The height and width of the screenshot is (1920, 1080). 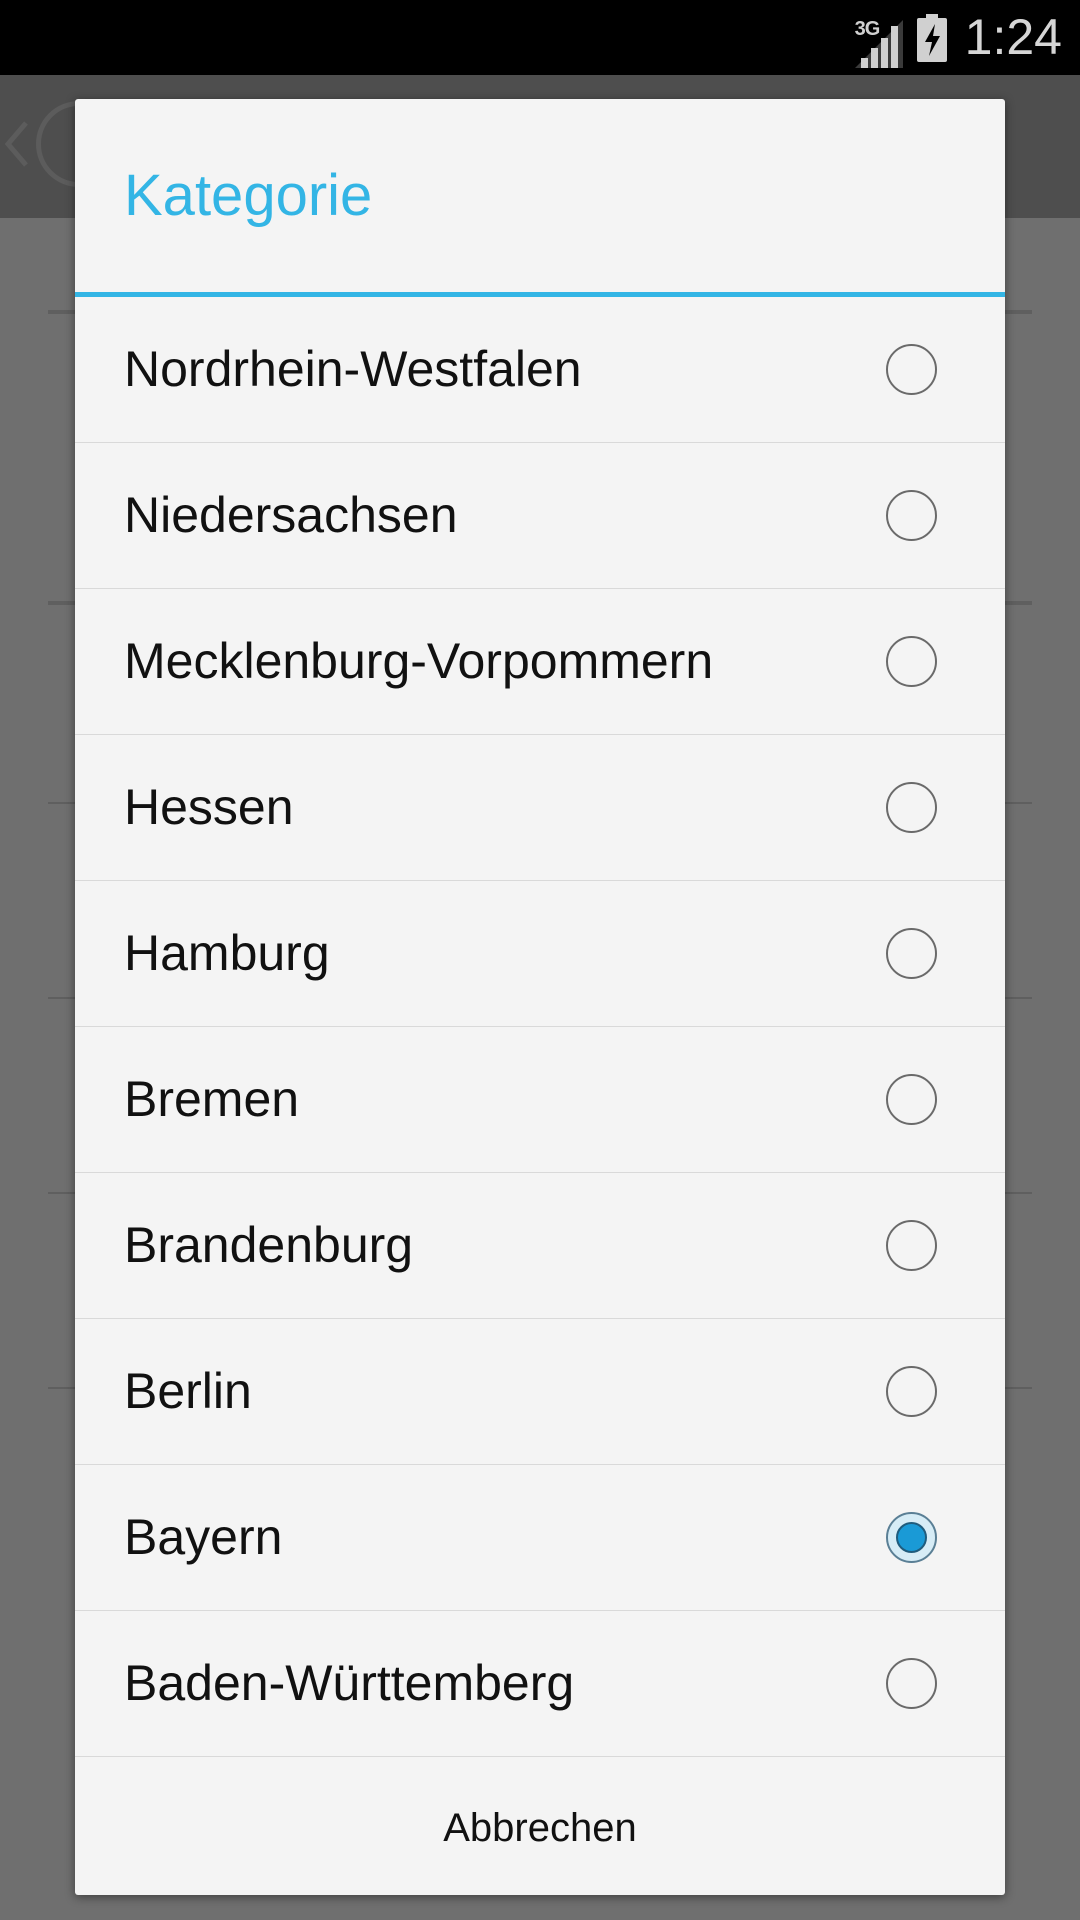 I want to click on option-label: Bremen, so click(x=212, y=1099).